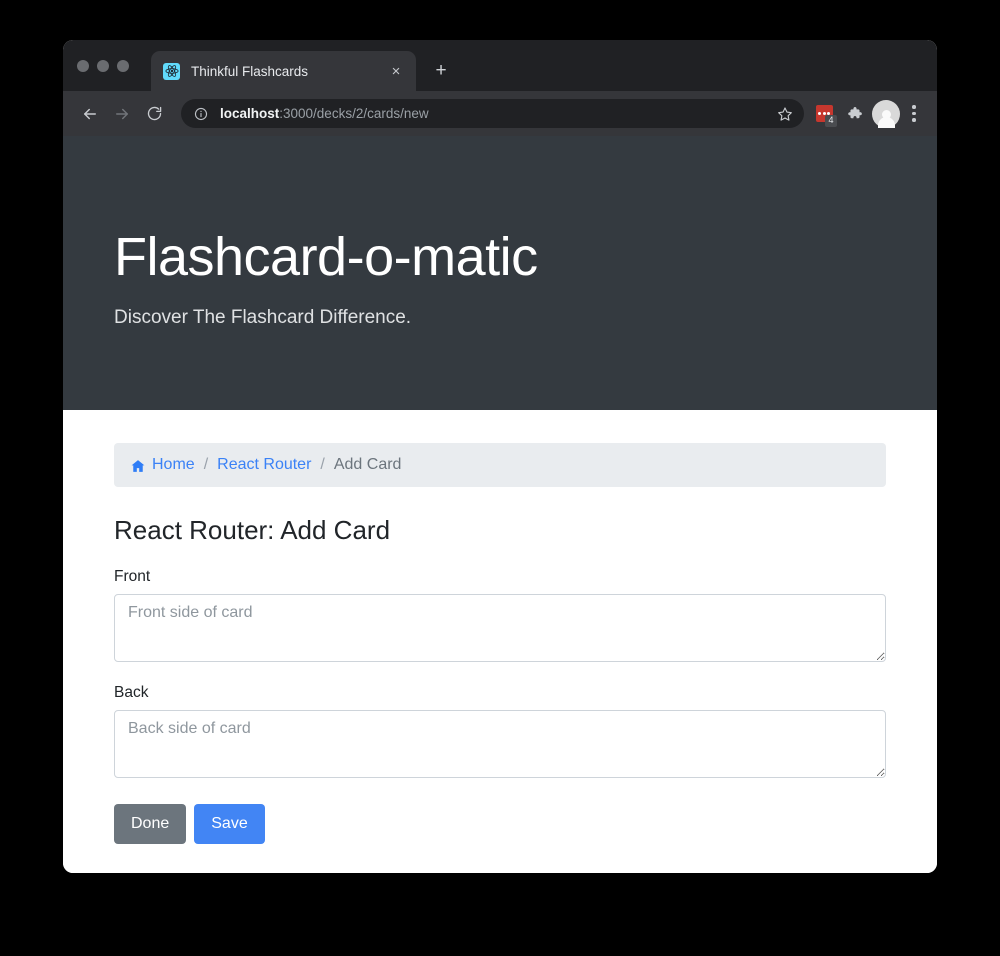 The height and width of the screenshot is (956, 1000). I want to click on maximize-window-button, so click(123, 66).